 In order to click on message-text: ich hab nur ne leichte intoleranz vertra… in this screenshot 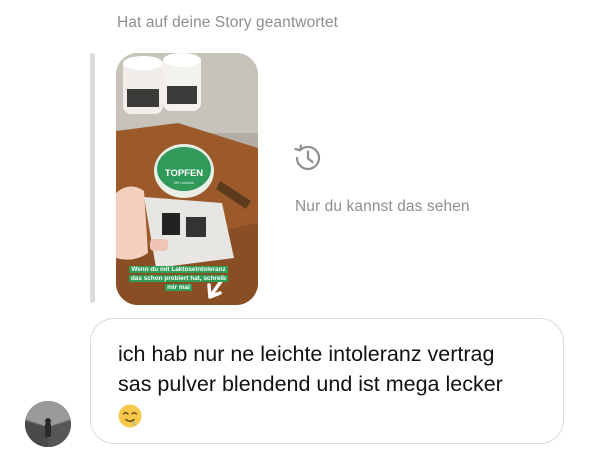, I will do `click(338, 384)`.